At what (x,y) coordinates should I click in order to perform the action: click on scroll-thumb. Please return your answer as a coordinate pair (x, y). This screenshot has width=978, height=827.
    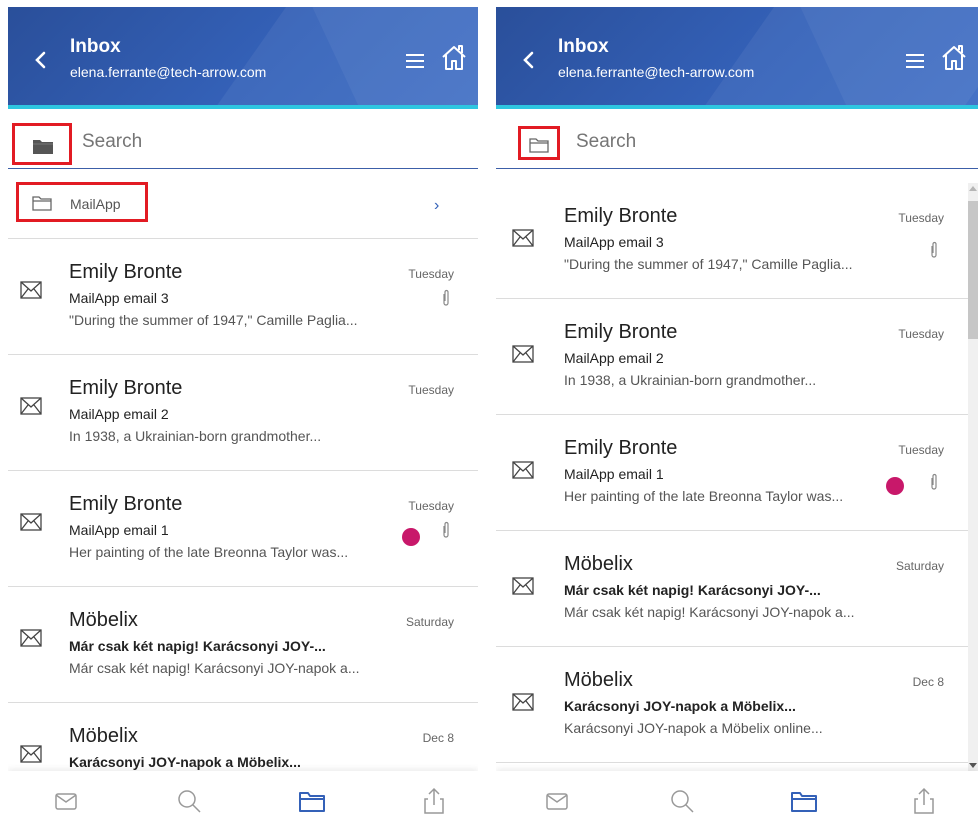
    Looking at the image, I should click on (973, 270).